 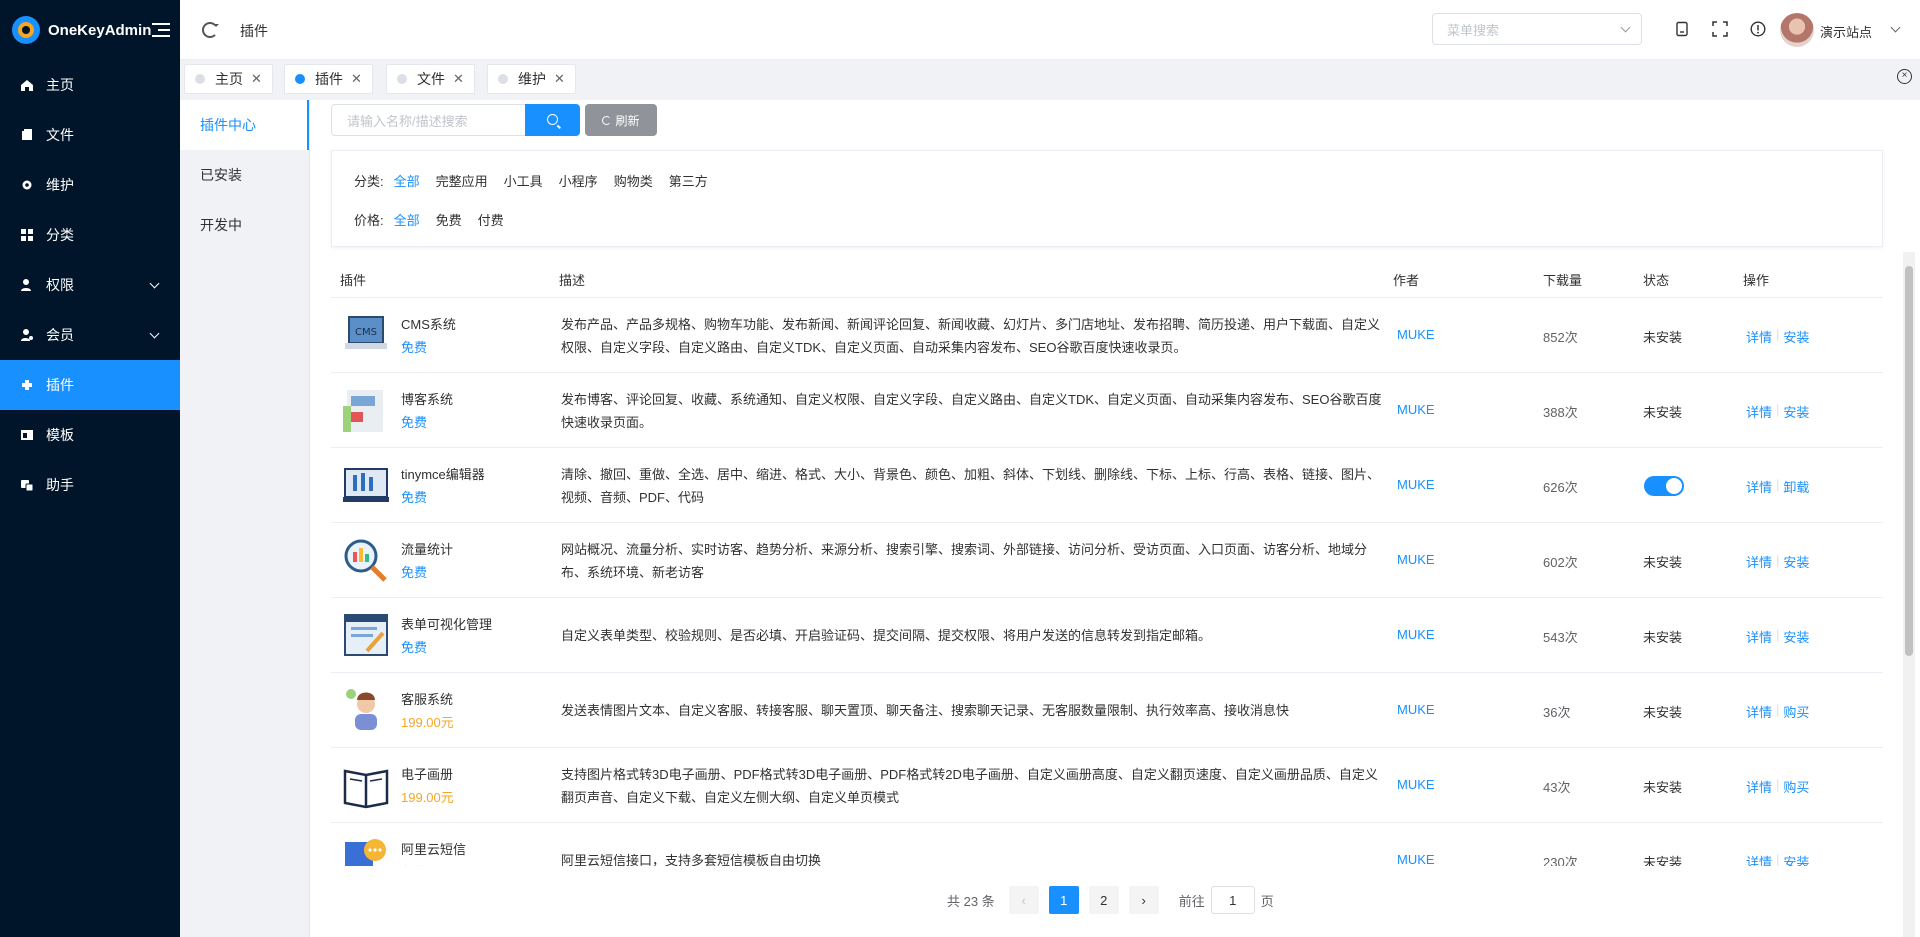 I want to click on price-option: 免费, so click(x=449, y=219).